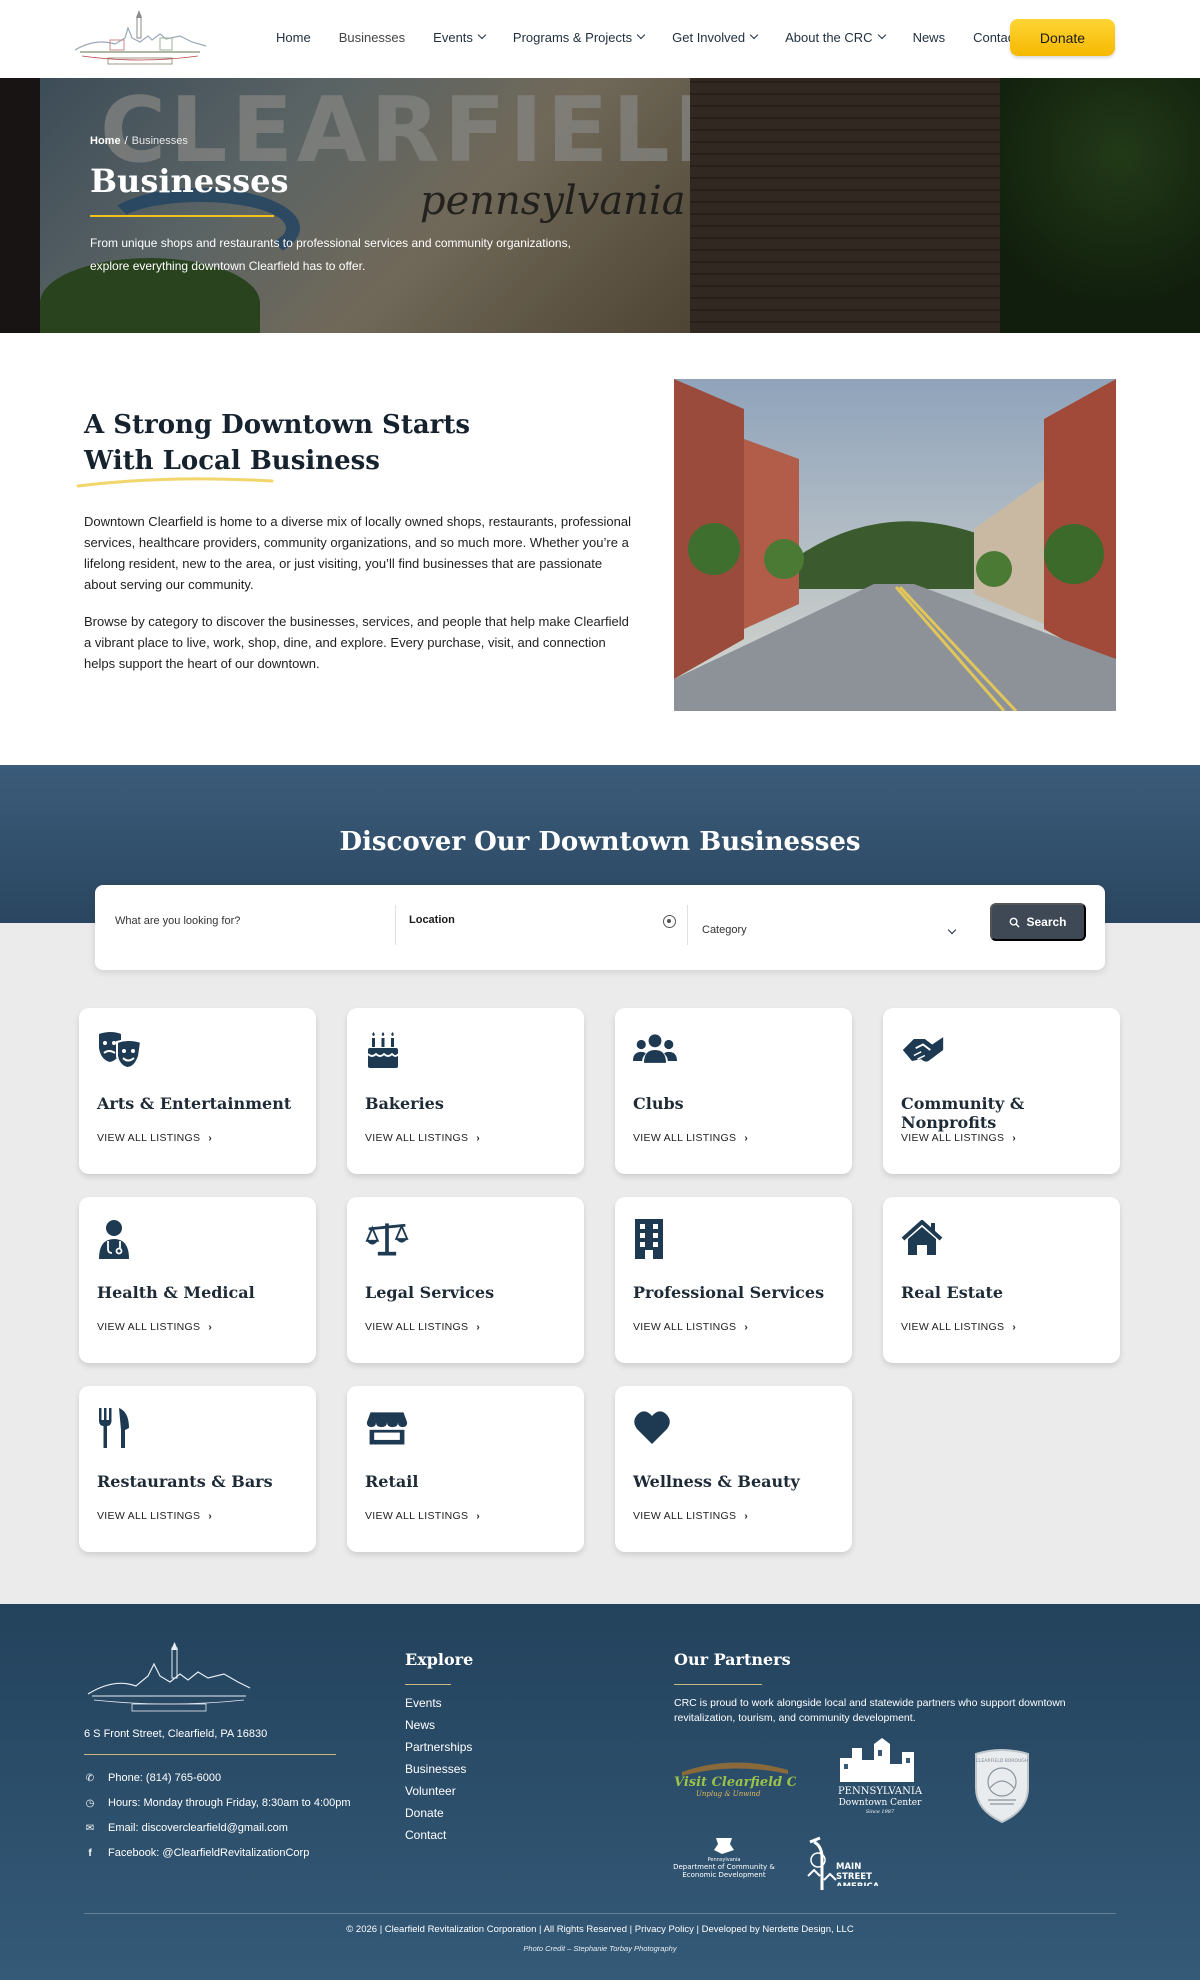 This screenshot has width=1200, height=1980. Describe the element at coordinates (176, 1734) in the screenshot. I see `footer-address: 6 S Front Street, Clearfield, PA 16830` at that location.